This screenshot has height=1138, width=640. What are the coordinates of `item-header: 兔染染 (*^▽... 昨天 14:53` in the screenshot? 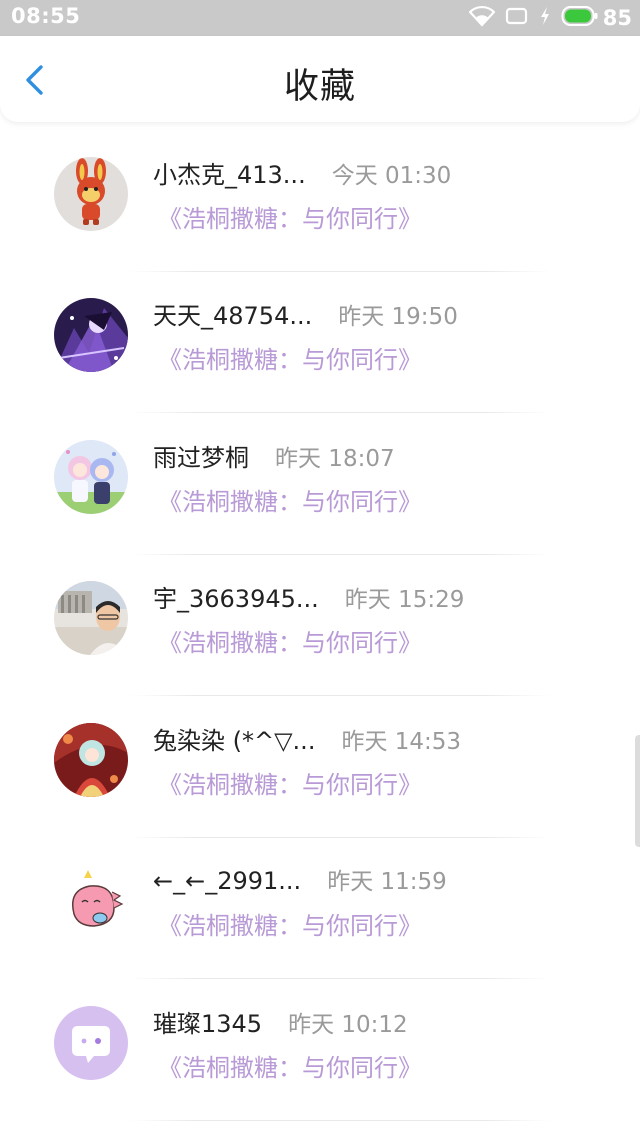 It's located at (307, 738).